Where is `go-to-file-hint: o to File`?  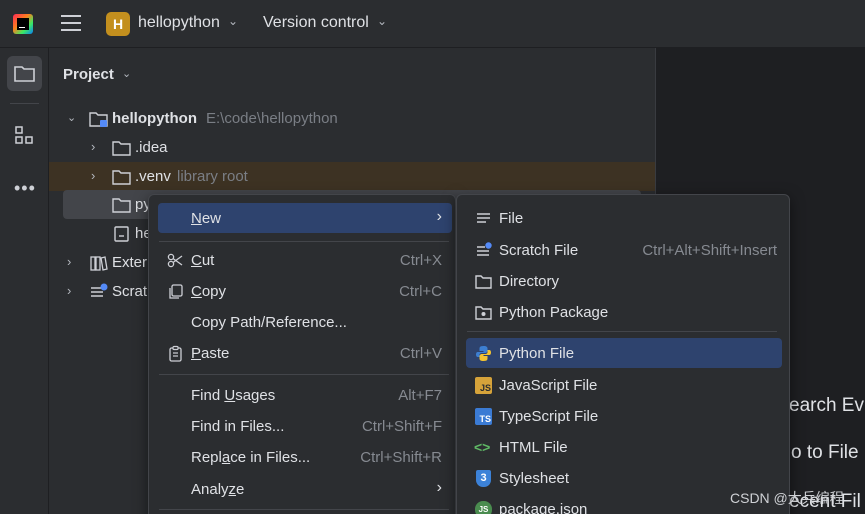 go-to-file-hint: o to File is located at coordinates (825, 452).